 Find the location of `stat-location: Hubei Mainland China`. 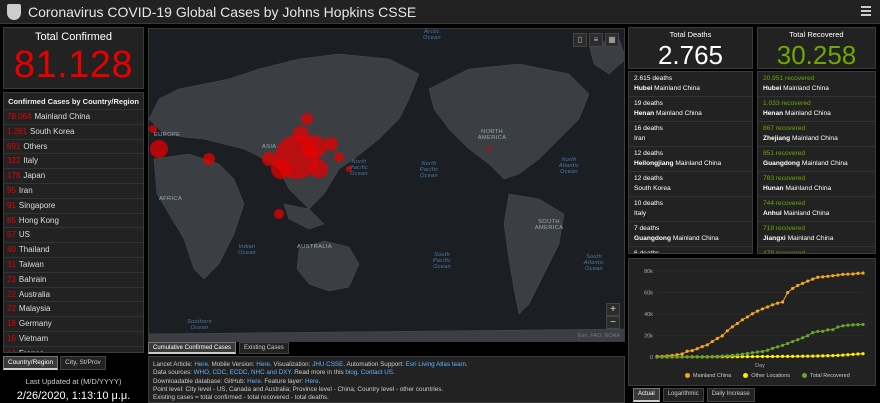

stat-location: Hubei Mainland China is located at coordinates (796, 88).